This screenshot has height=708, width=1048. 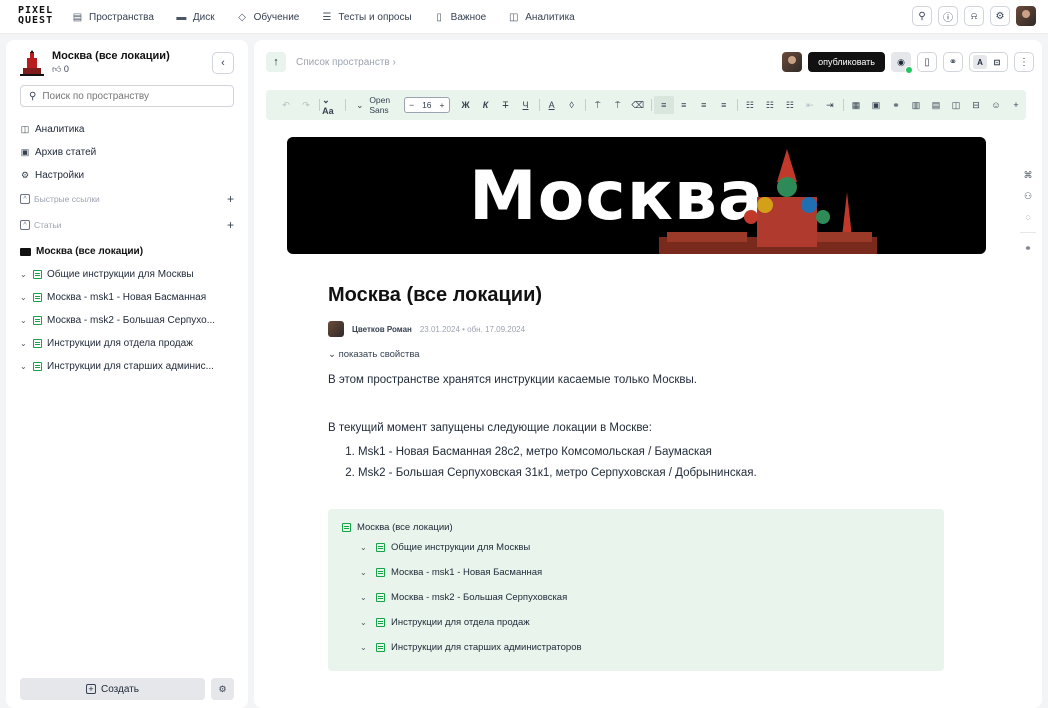 I want to click on collaborator-avatar, so click(x=792, y=62).